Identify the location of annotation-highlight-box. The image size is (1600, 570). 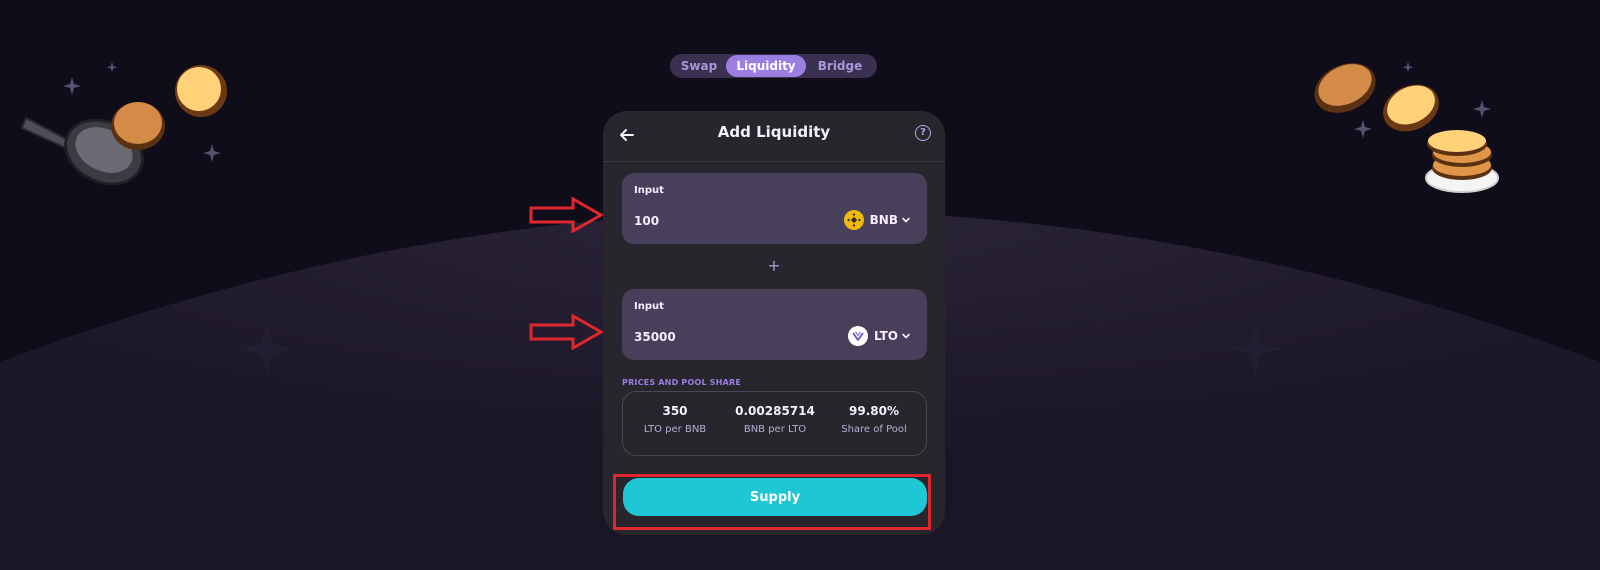
(772, 502).